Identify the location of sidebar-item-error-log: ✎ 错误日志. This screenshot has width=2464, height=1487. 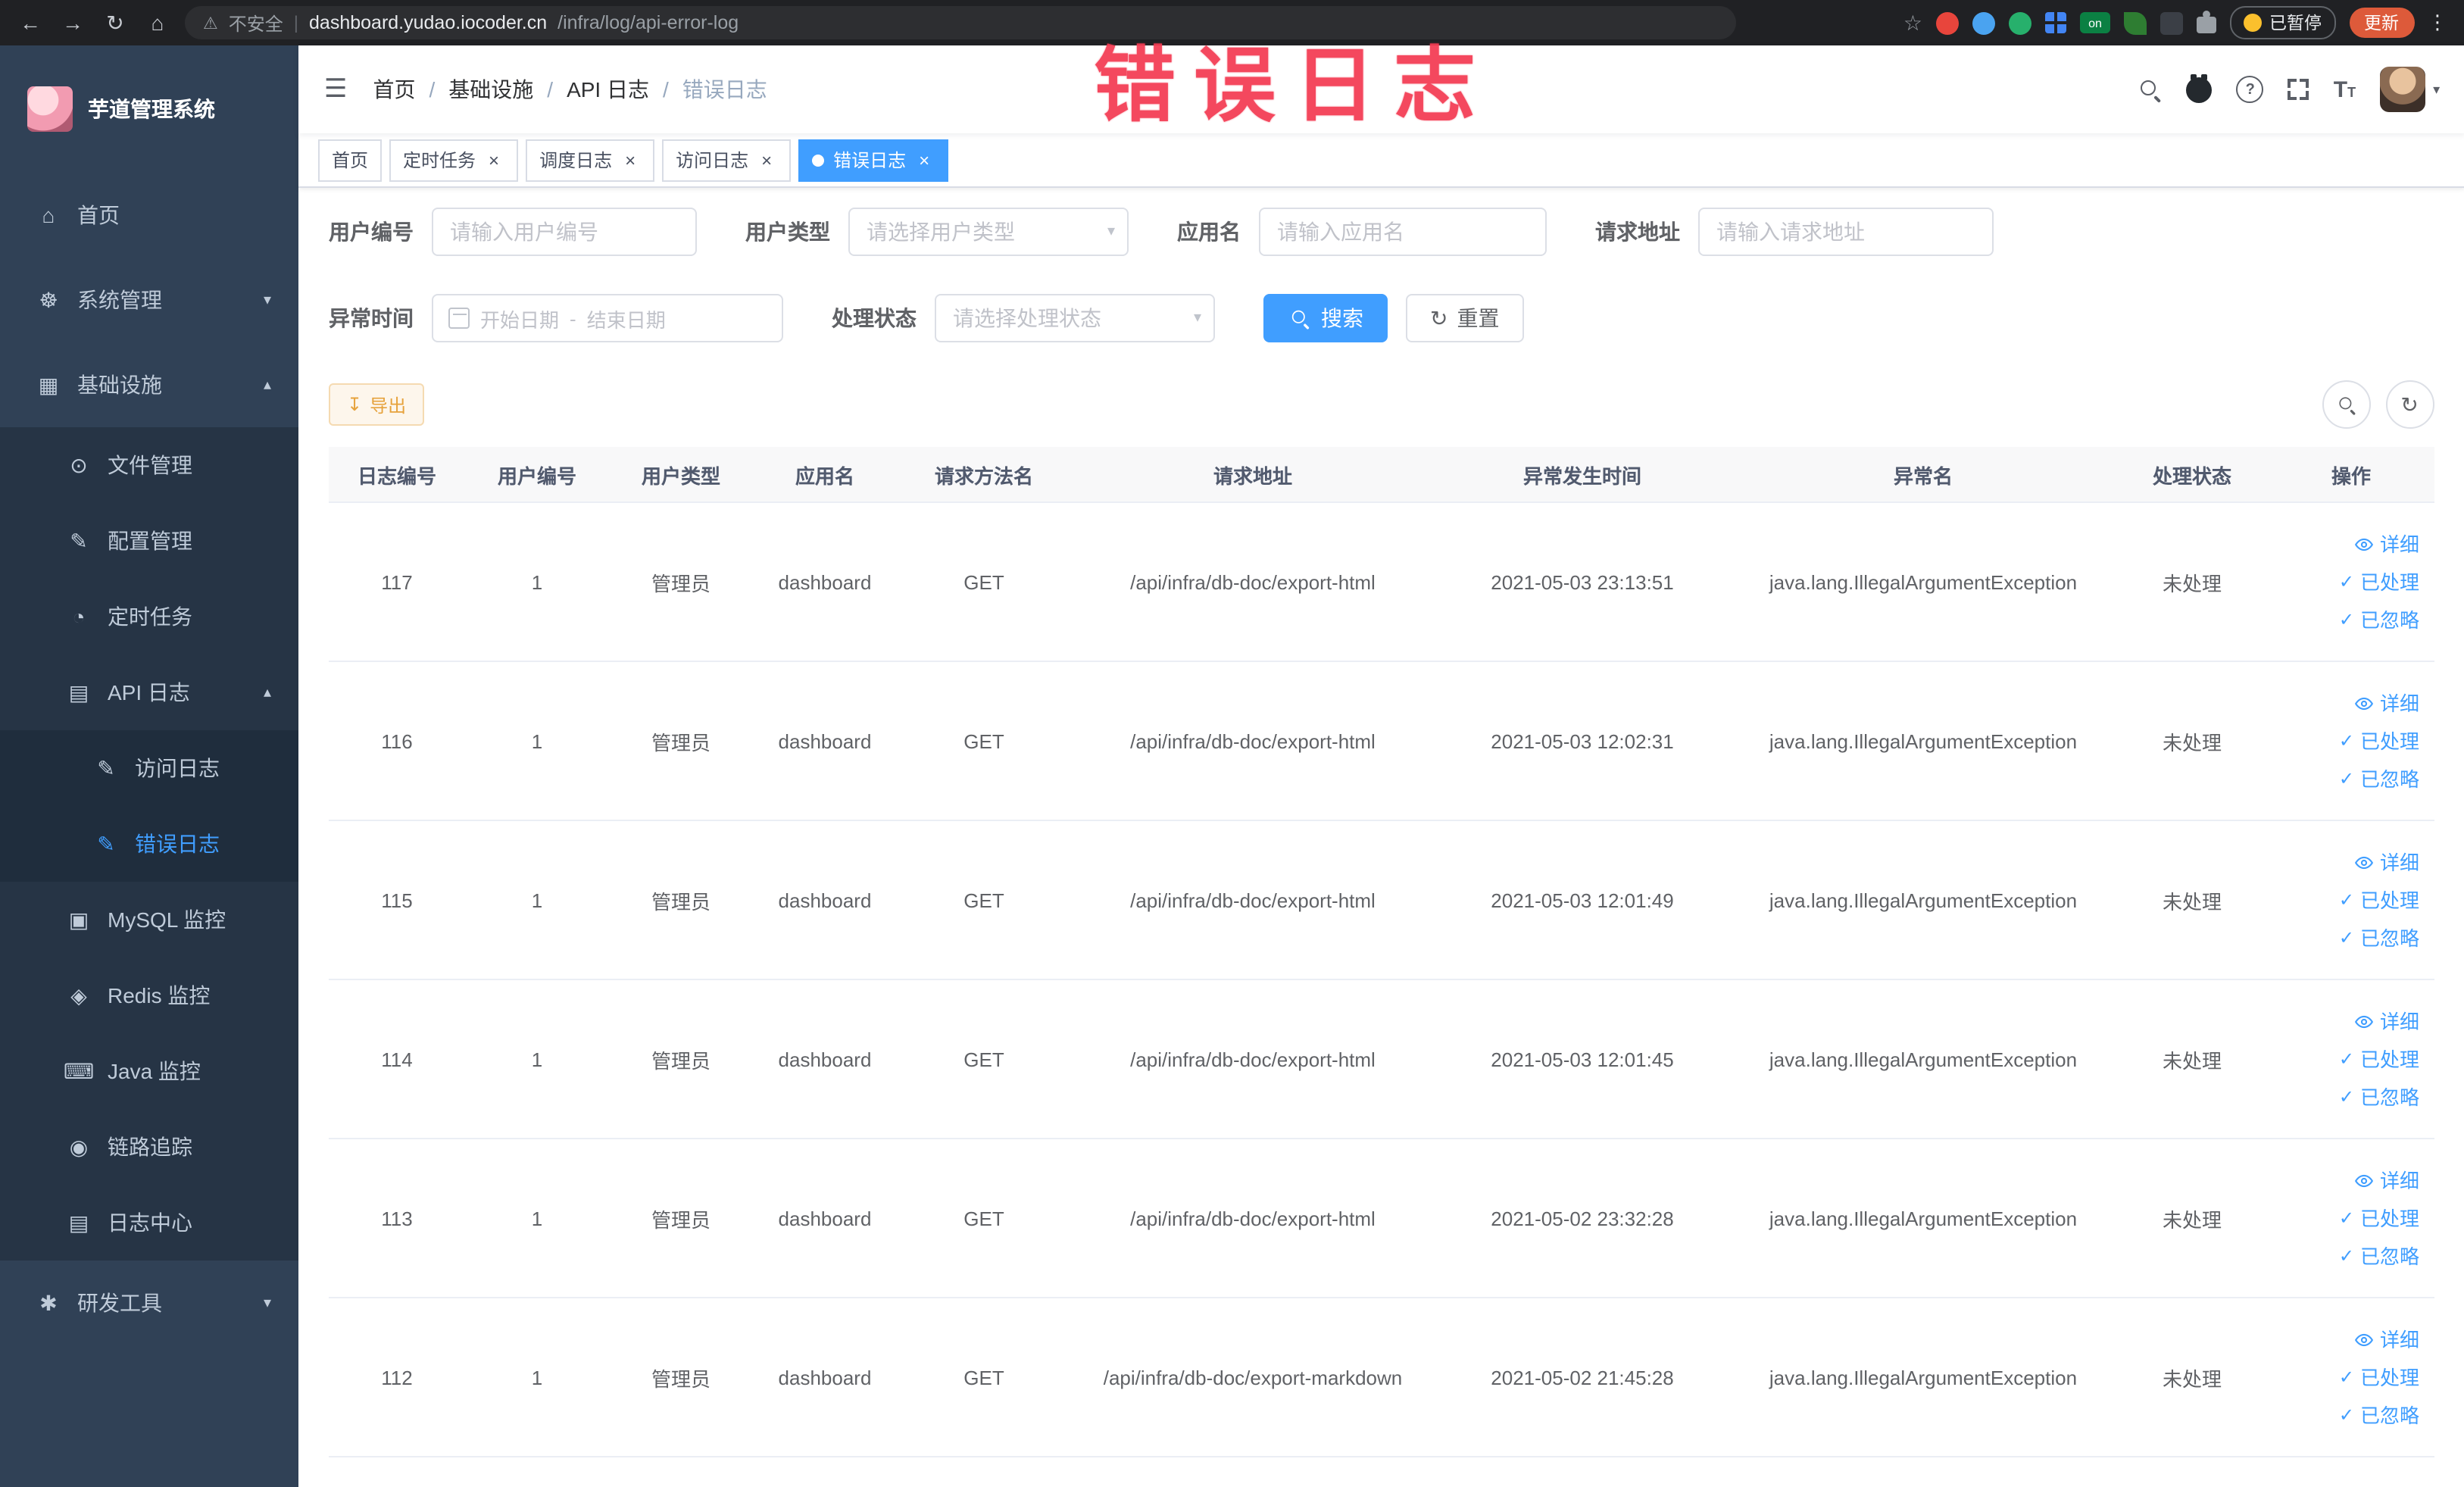
(149, 844).